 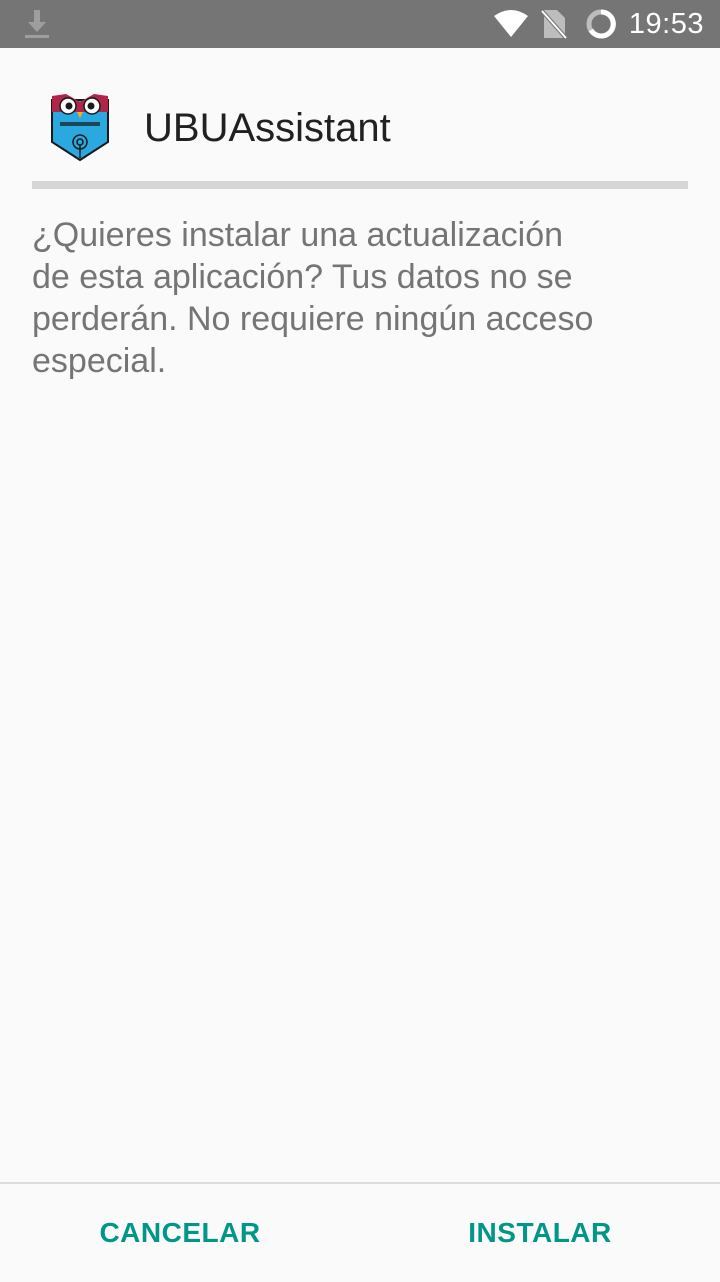 I want to click on message-line: perderán. No requiere ningún acceso, so click(x=313, y=319).